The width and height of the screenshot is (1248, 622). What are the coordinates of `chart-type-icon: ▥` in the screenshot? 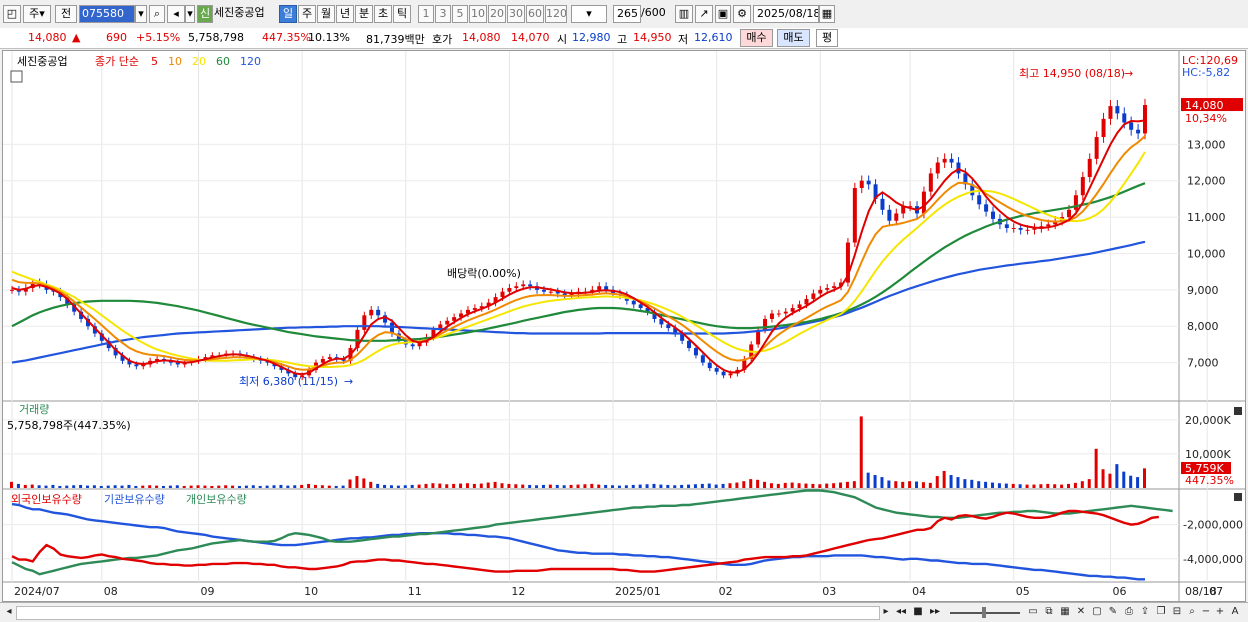 It's located at (684, 14).